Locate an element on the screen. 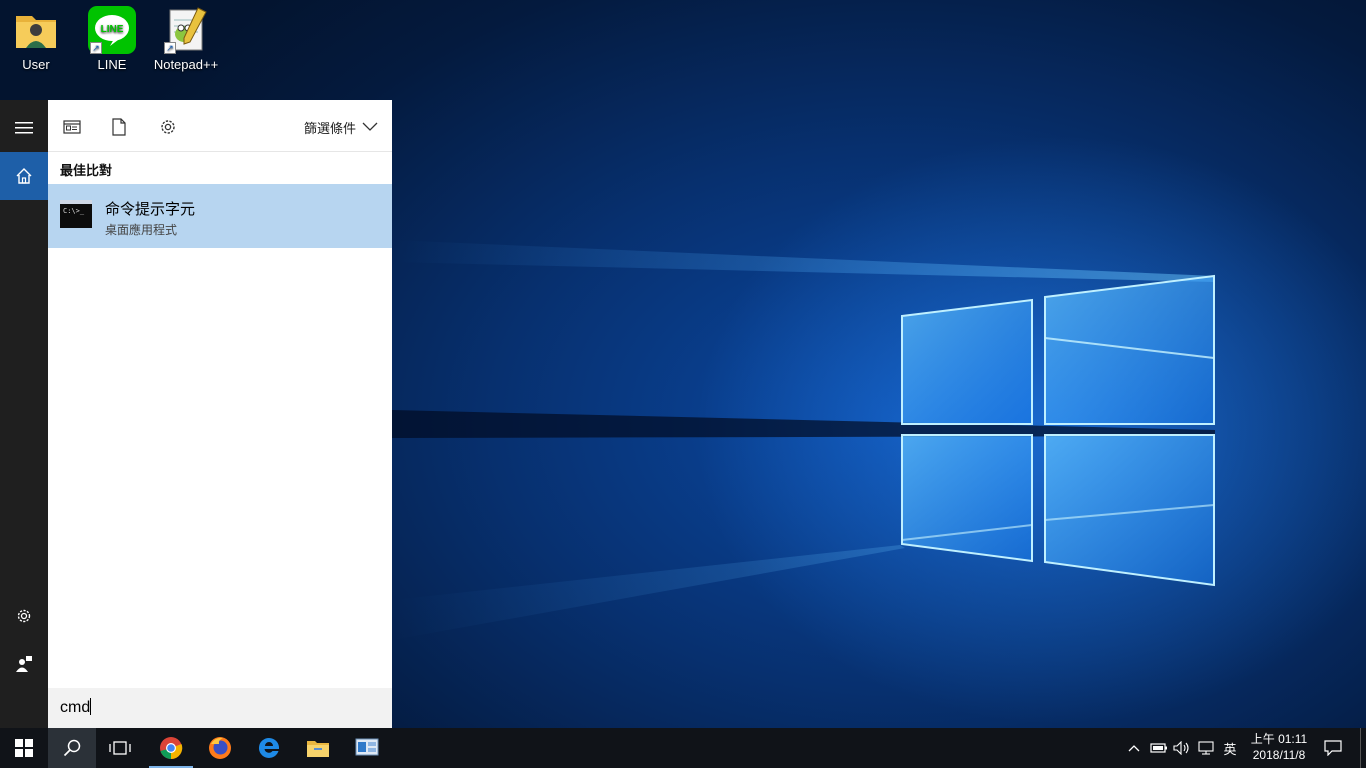 The height and width of the screenshot is (768, 1366). desktop-icon-user: User is located at coordinates (37, 39).